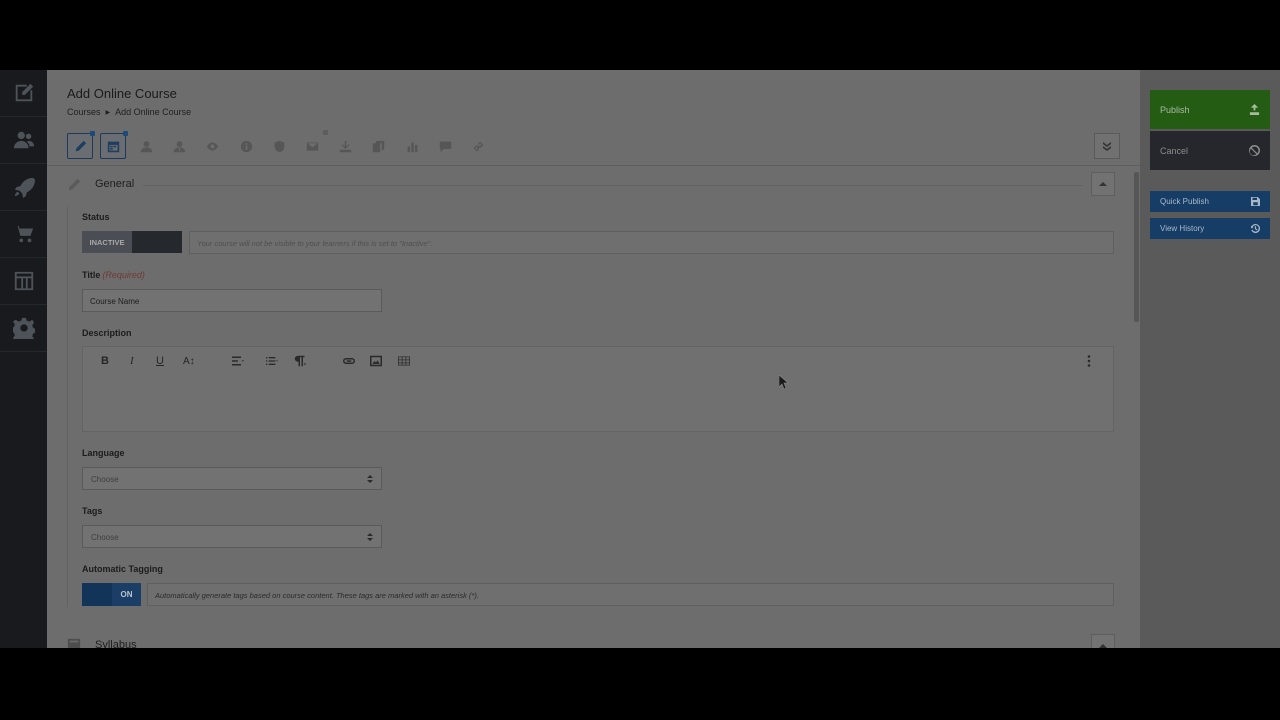  I want to click on tab-copy, so click(378, 146).